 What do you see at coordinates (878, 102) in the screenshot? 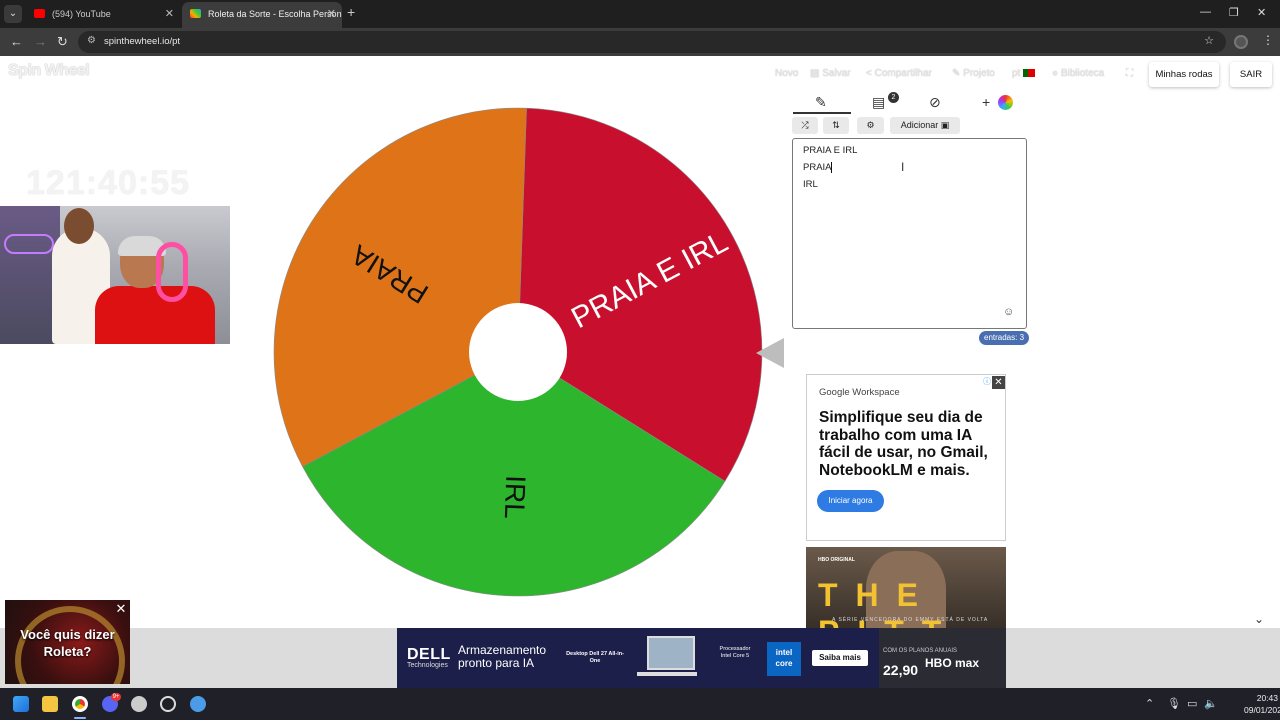
I see `results-tab-clipboard-icon: ▤` at bounding box center [878, 102].